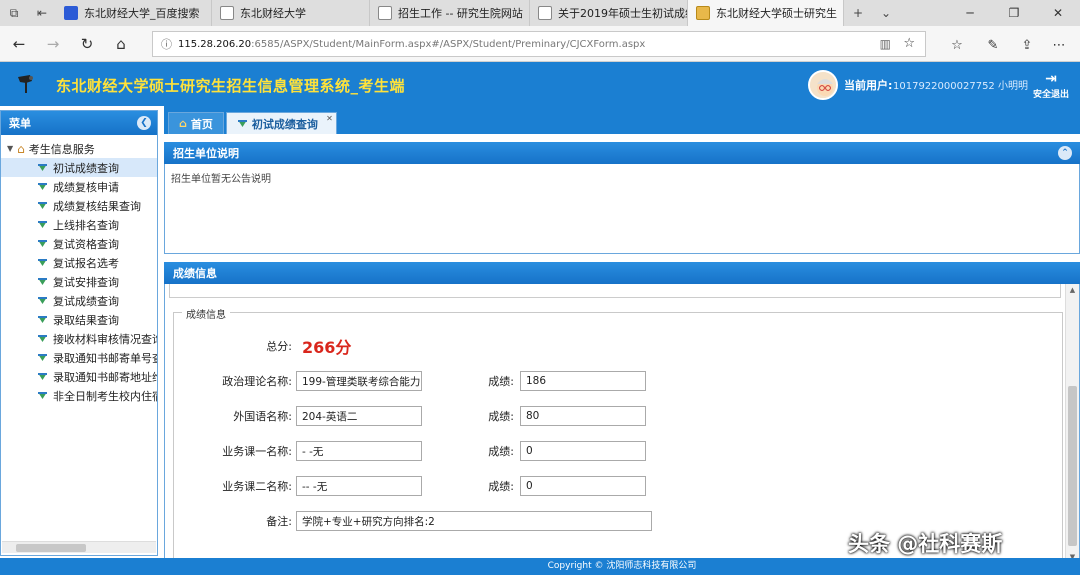 This screenshot has width=1080, height=575. I want to click on logo-icon, so click(25, 84).